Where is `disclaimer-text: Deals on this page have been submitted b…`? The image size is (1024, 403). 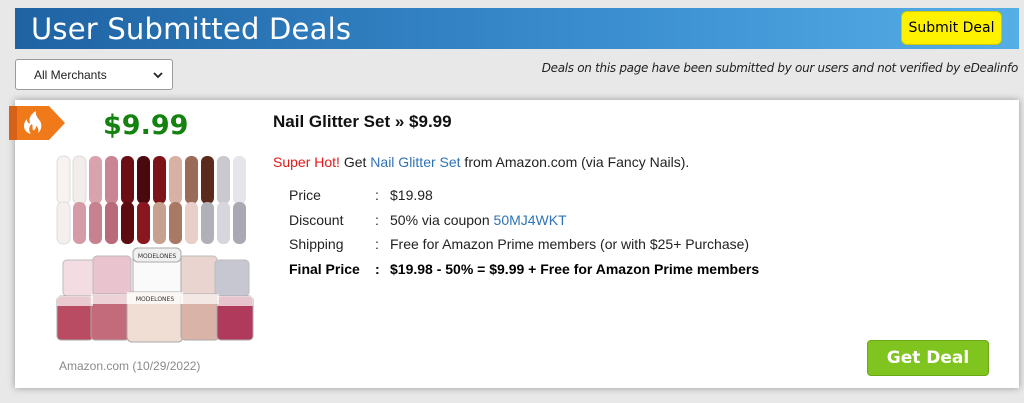 disclaimer-text: Deals on this page have been submitted b… is located at coordinates (780, 68).